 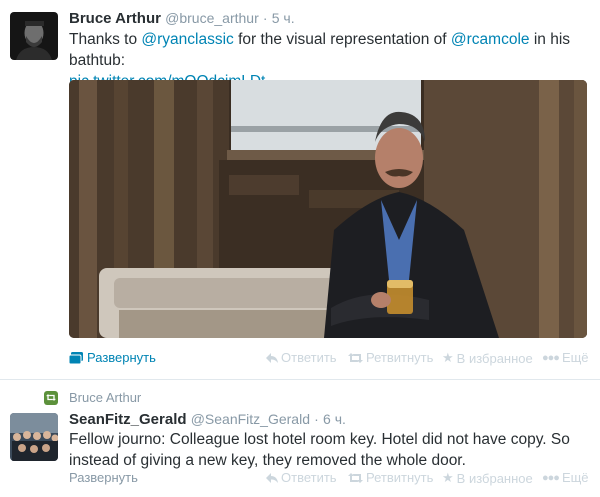 What do you see at coordinates (250, 419) in the screenshot?
I see `author-username: @SeanFitz_Gerald` at bounding box center [250, 419].